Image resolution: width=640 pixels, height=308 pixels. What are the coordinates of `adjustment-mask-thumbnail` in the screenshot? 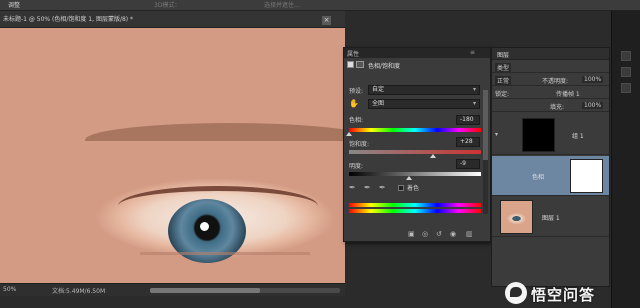 It's located at (586, 176).